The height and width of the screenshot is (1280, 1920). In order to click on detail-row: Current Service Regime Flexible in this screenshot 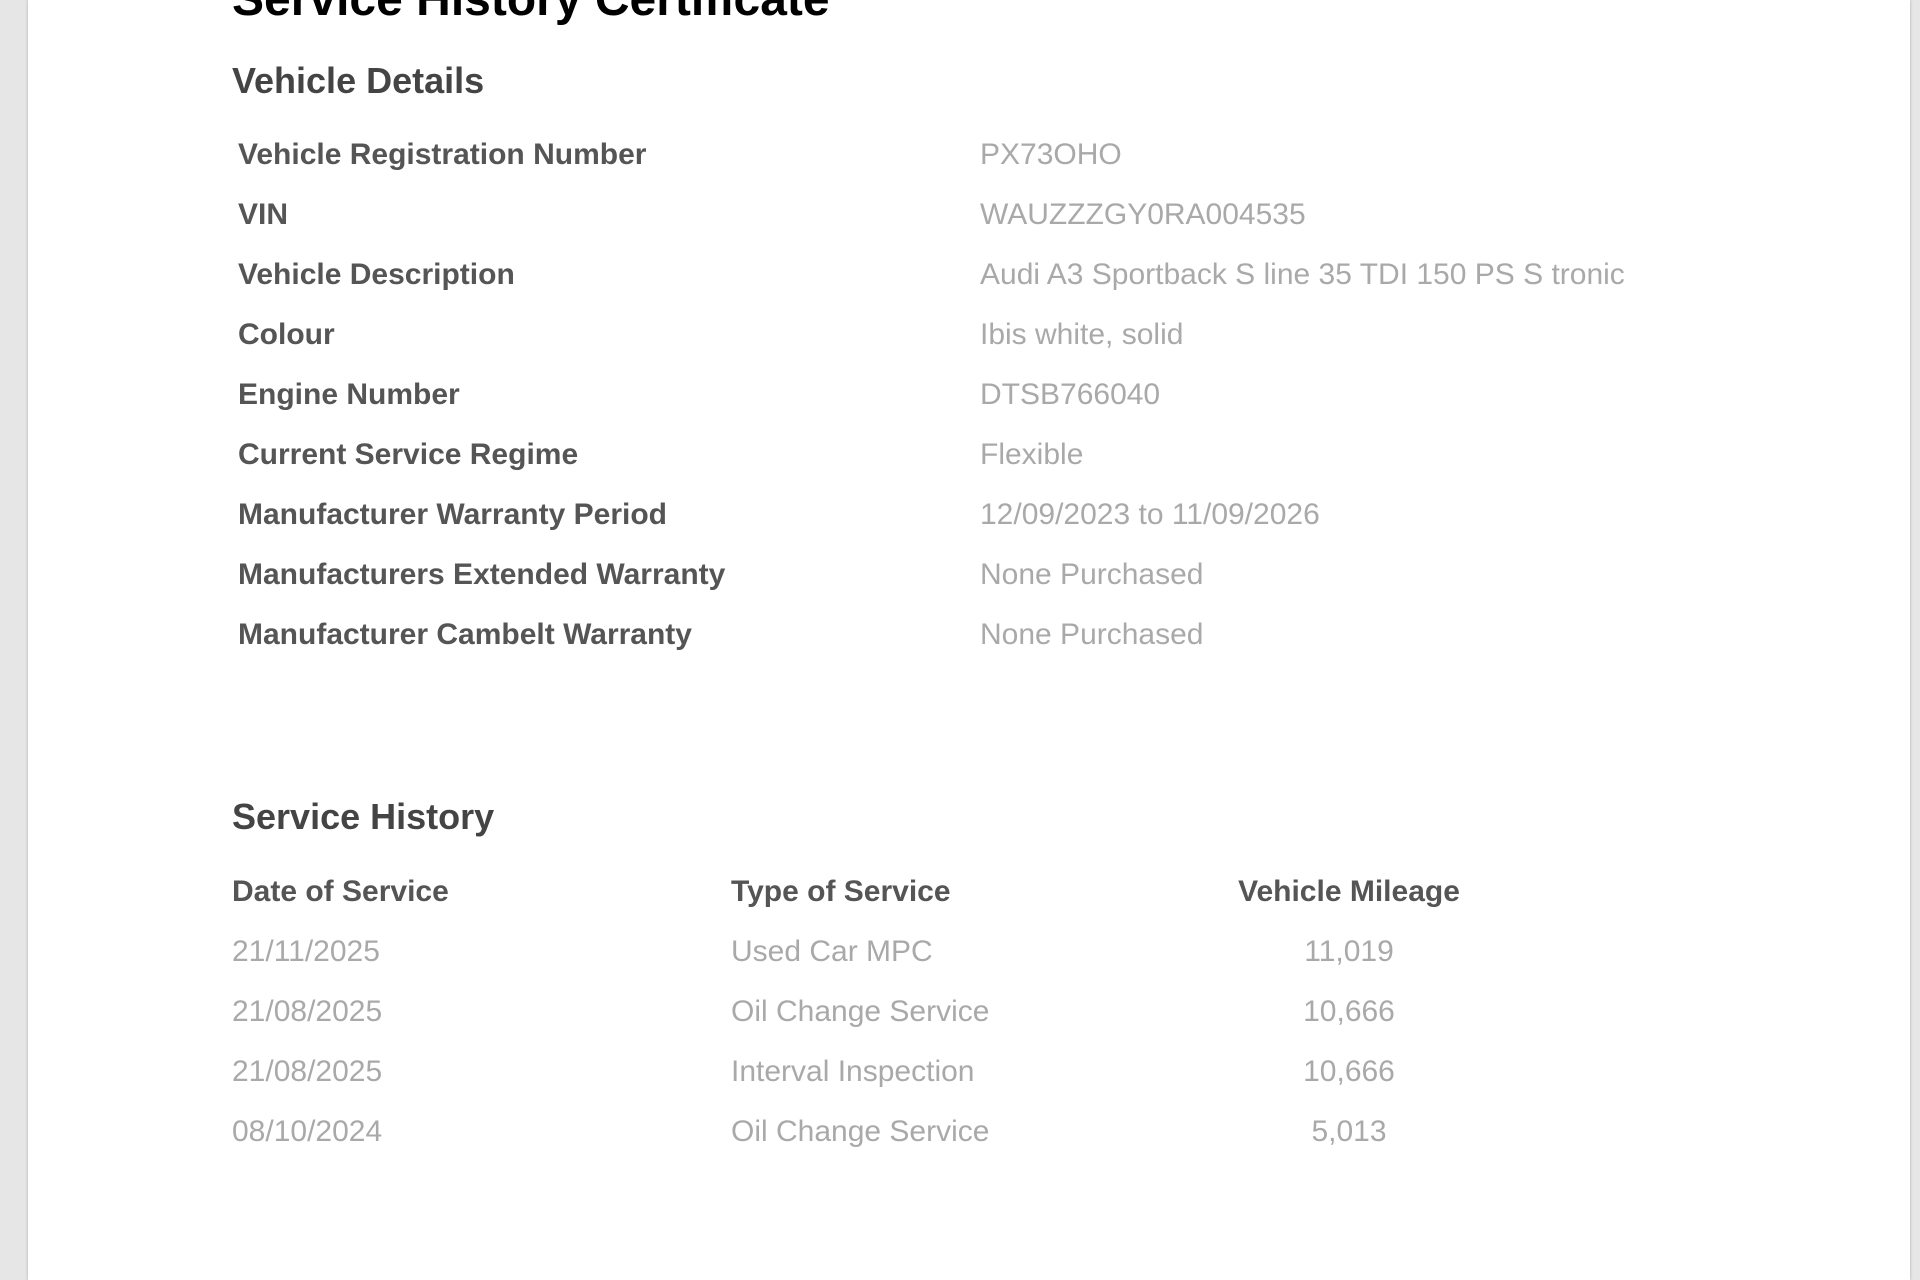, I will do `click(988, 455)`.